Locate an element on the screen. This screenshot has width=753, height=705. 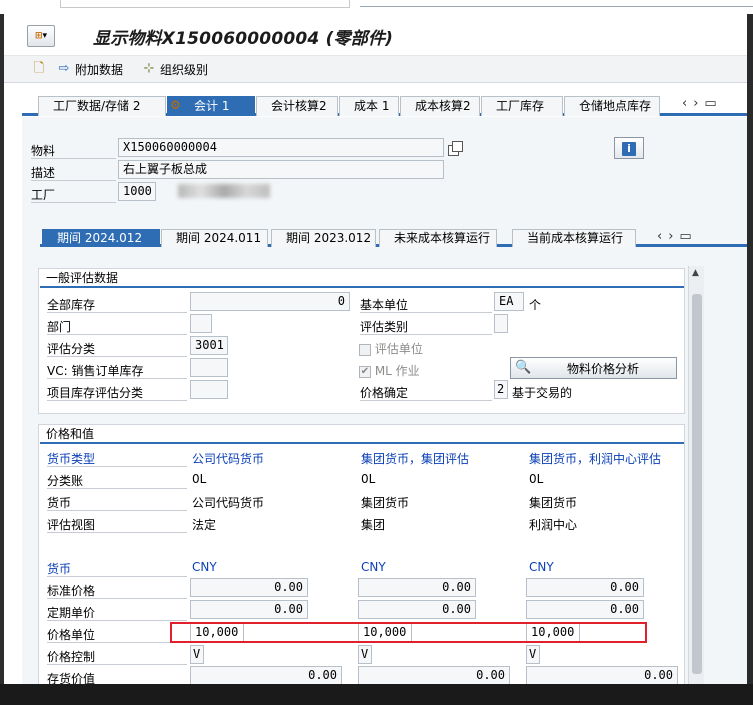
periodic-price-col3: 0.00 is located at coordinates (585, 609).